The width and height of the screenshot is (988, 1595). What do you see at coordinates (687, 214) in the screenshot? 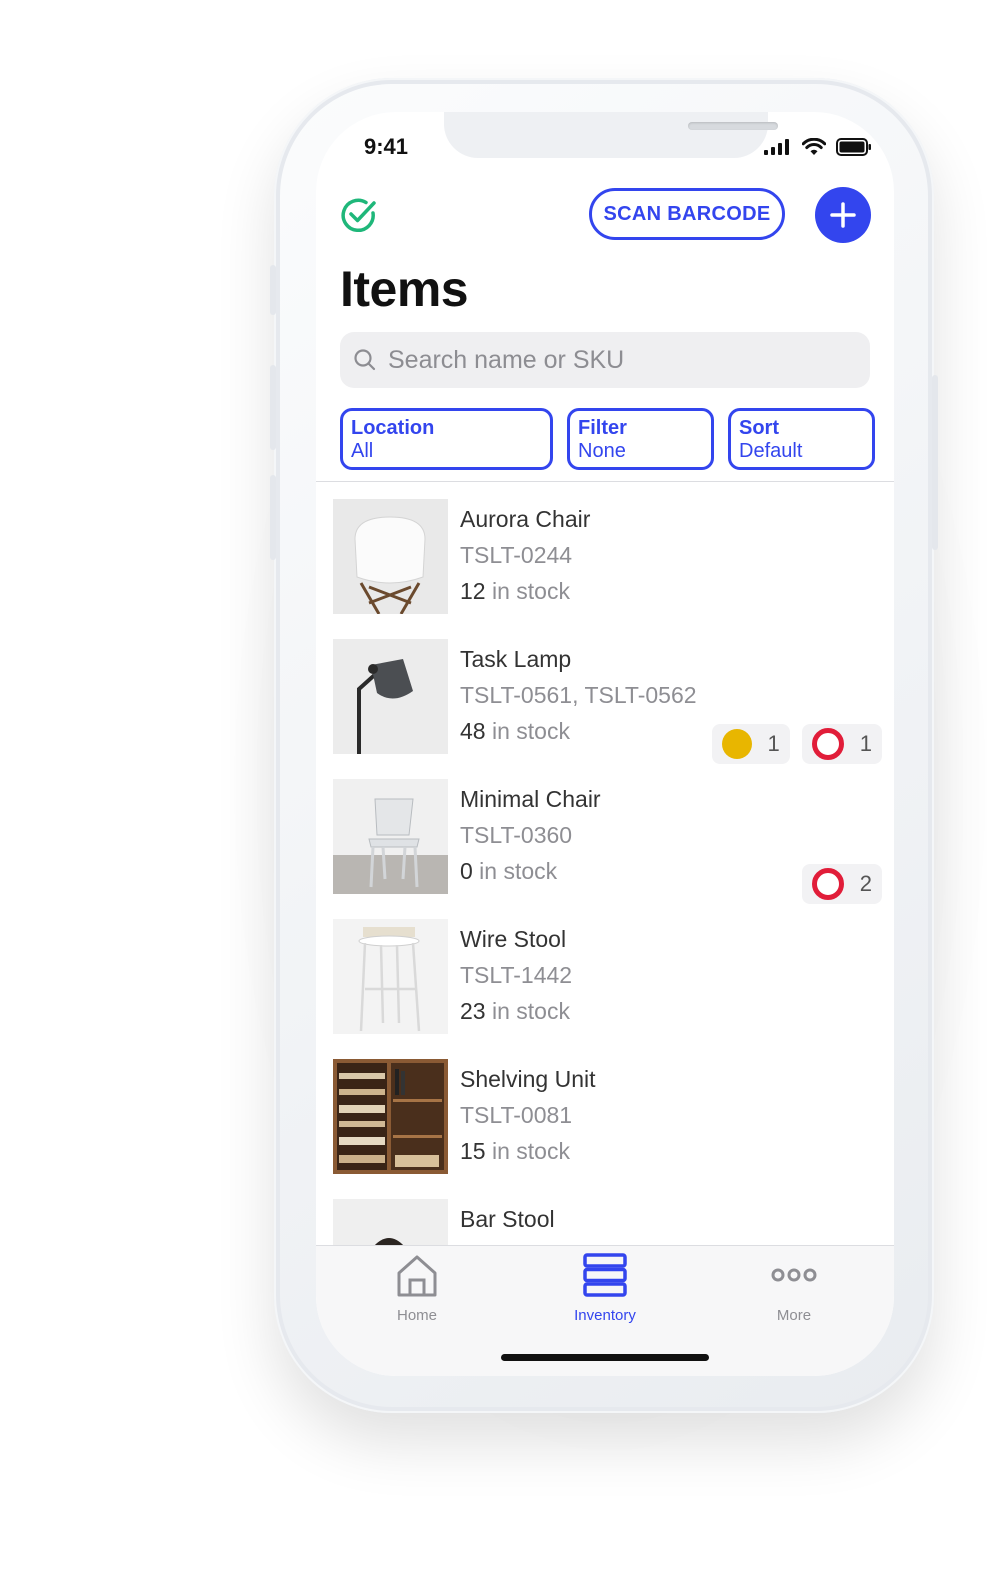
I see `scan-barcode-button: SCAN BARCODE` at bounding box center [687, 214].